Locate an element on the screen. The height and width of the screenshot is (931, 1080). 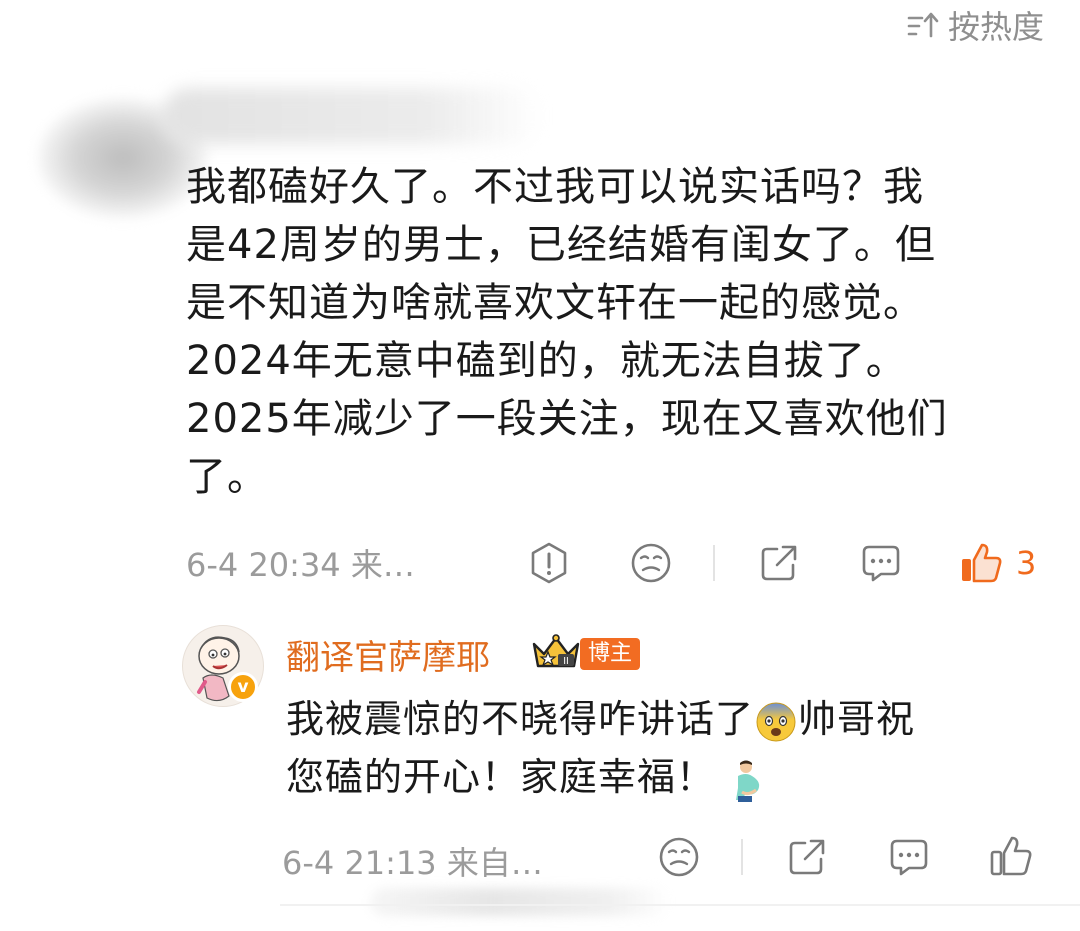
reply-line: 我被震惊的不晓得咋讲话了 帅哥祝 is located at coordinates (666, 719).